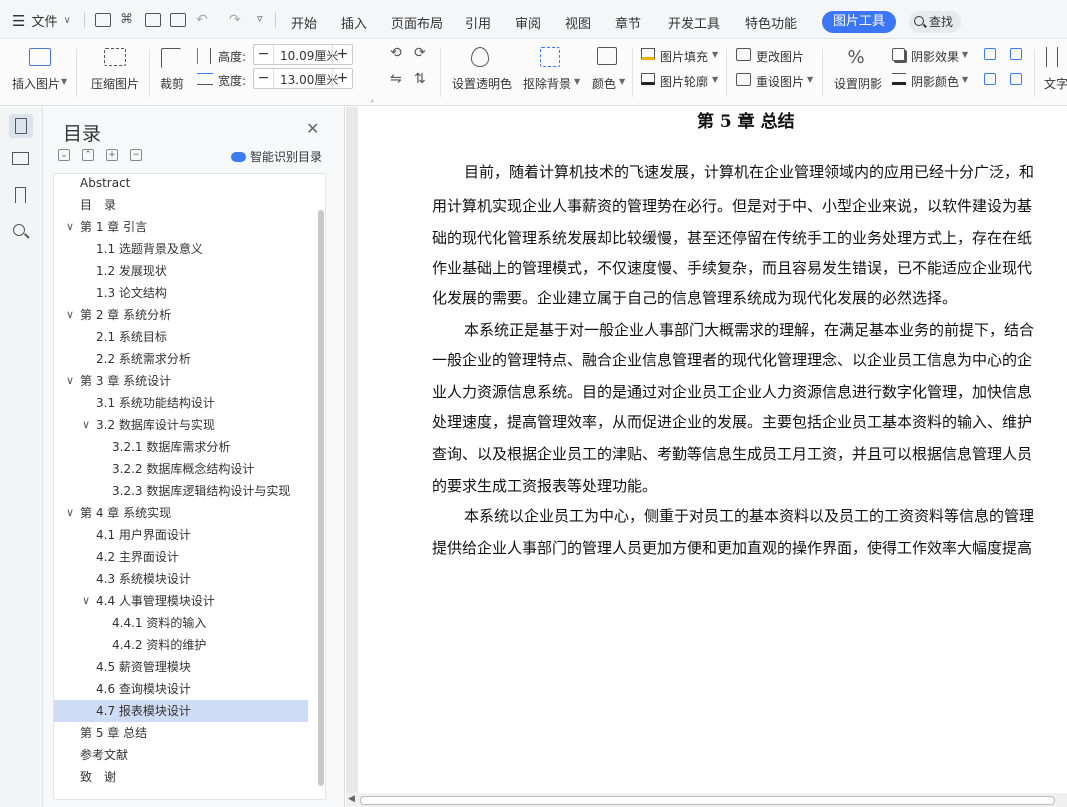  I want to click on toc-item-label: 第 1 章 引言, so click(114, 227).